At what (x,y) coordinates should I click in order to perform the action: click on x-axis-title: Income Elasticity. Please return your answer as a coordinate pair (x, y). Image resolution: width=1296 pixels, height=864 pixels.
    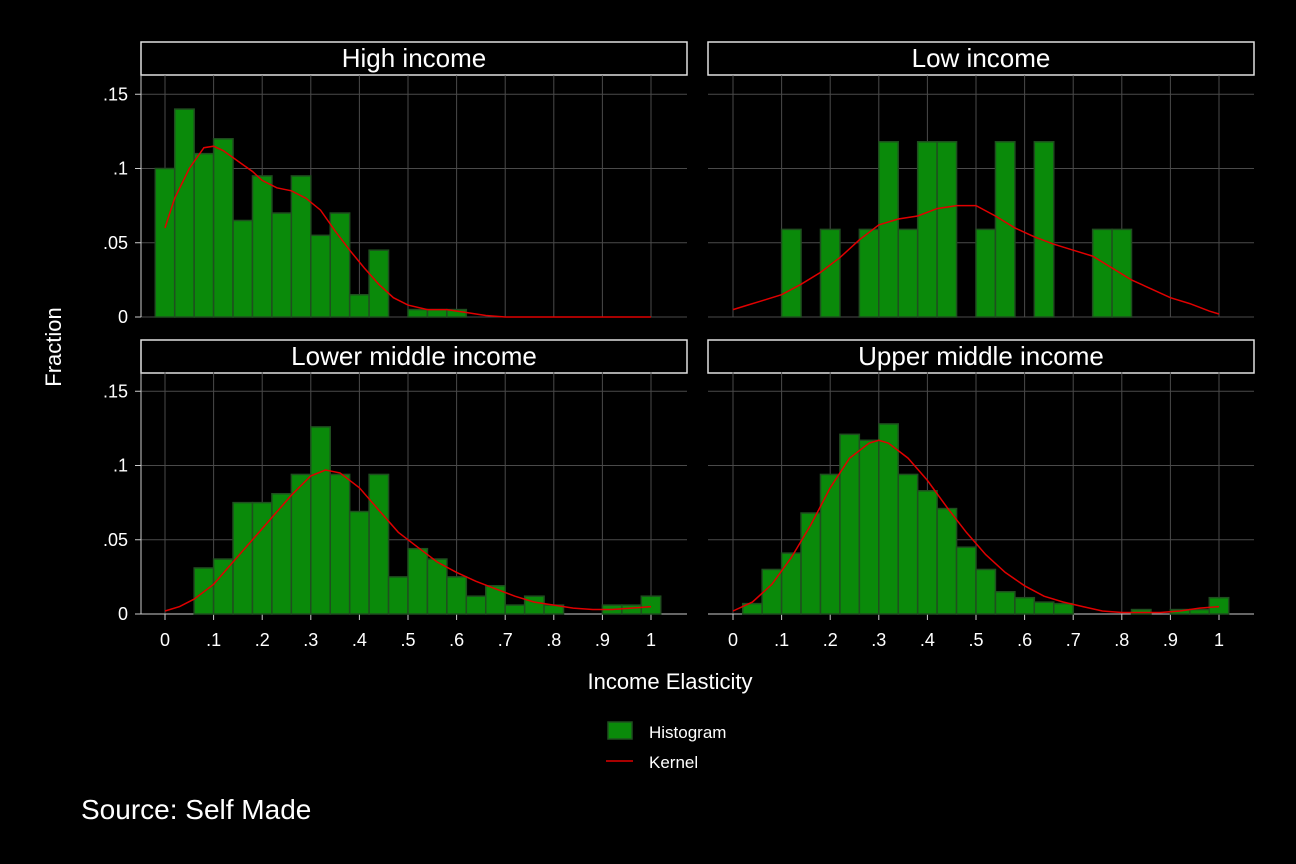
    Looking at the image, I should click on (669, 681).